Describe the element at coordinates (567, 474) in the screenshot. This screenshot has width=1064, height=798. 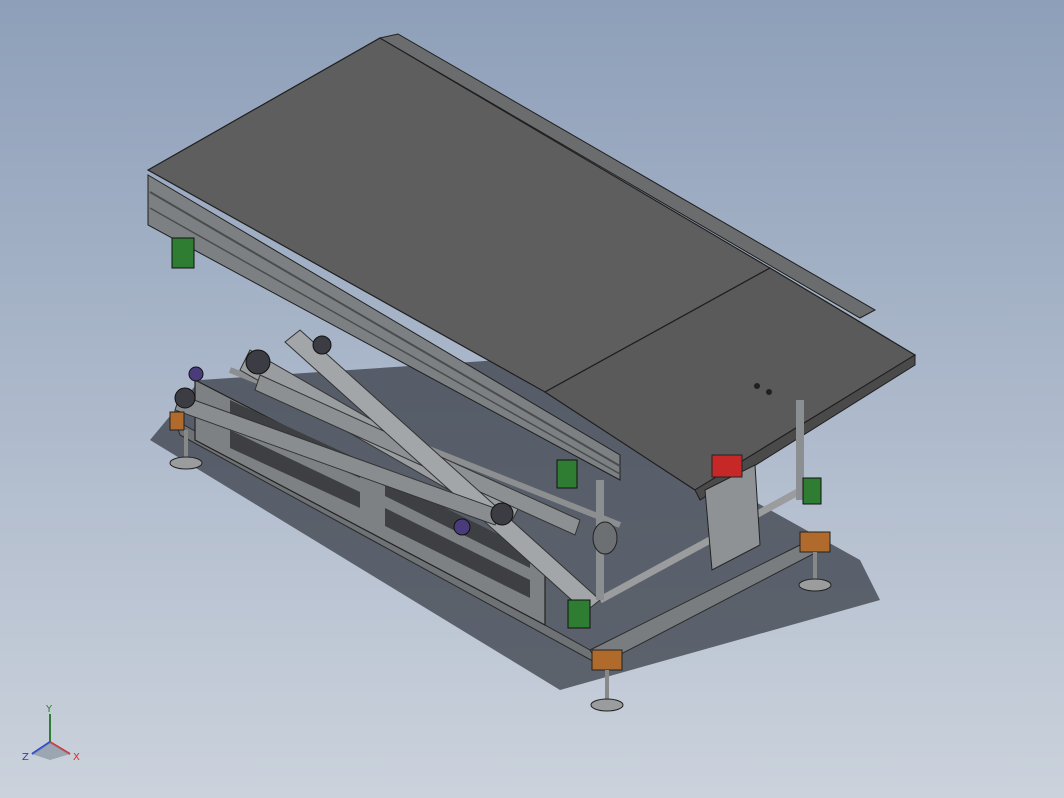
I see `green-bracket-middle` at that location.